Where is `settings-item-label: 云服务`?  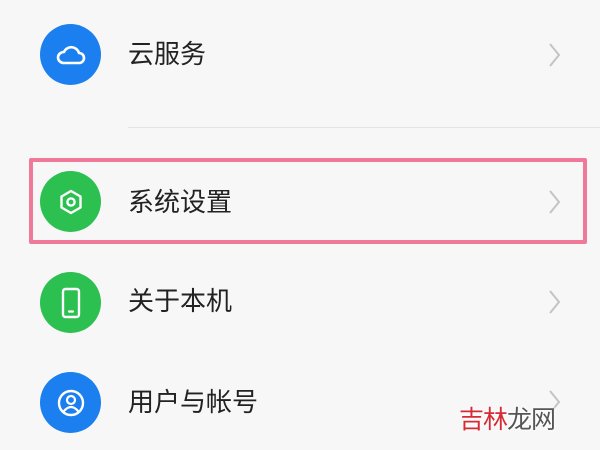
settings-item-label: 云服务 is located at coordinates (167, 55).